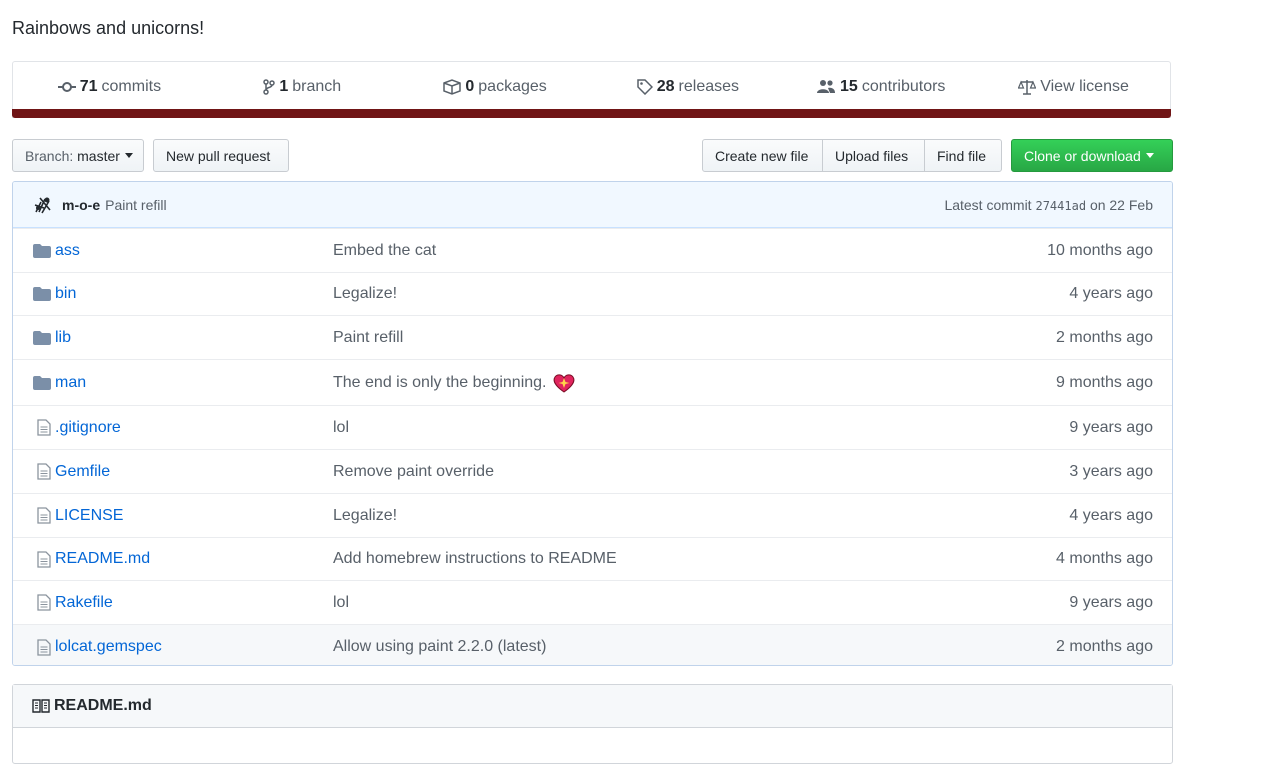 The image size is (1280, 764). I want to click on clone-or-download-button: Clone or download, so click(1092, 155).